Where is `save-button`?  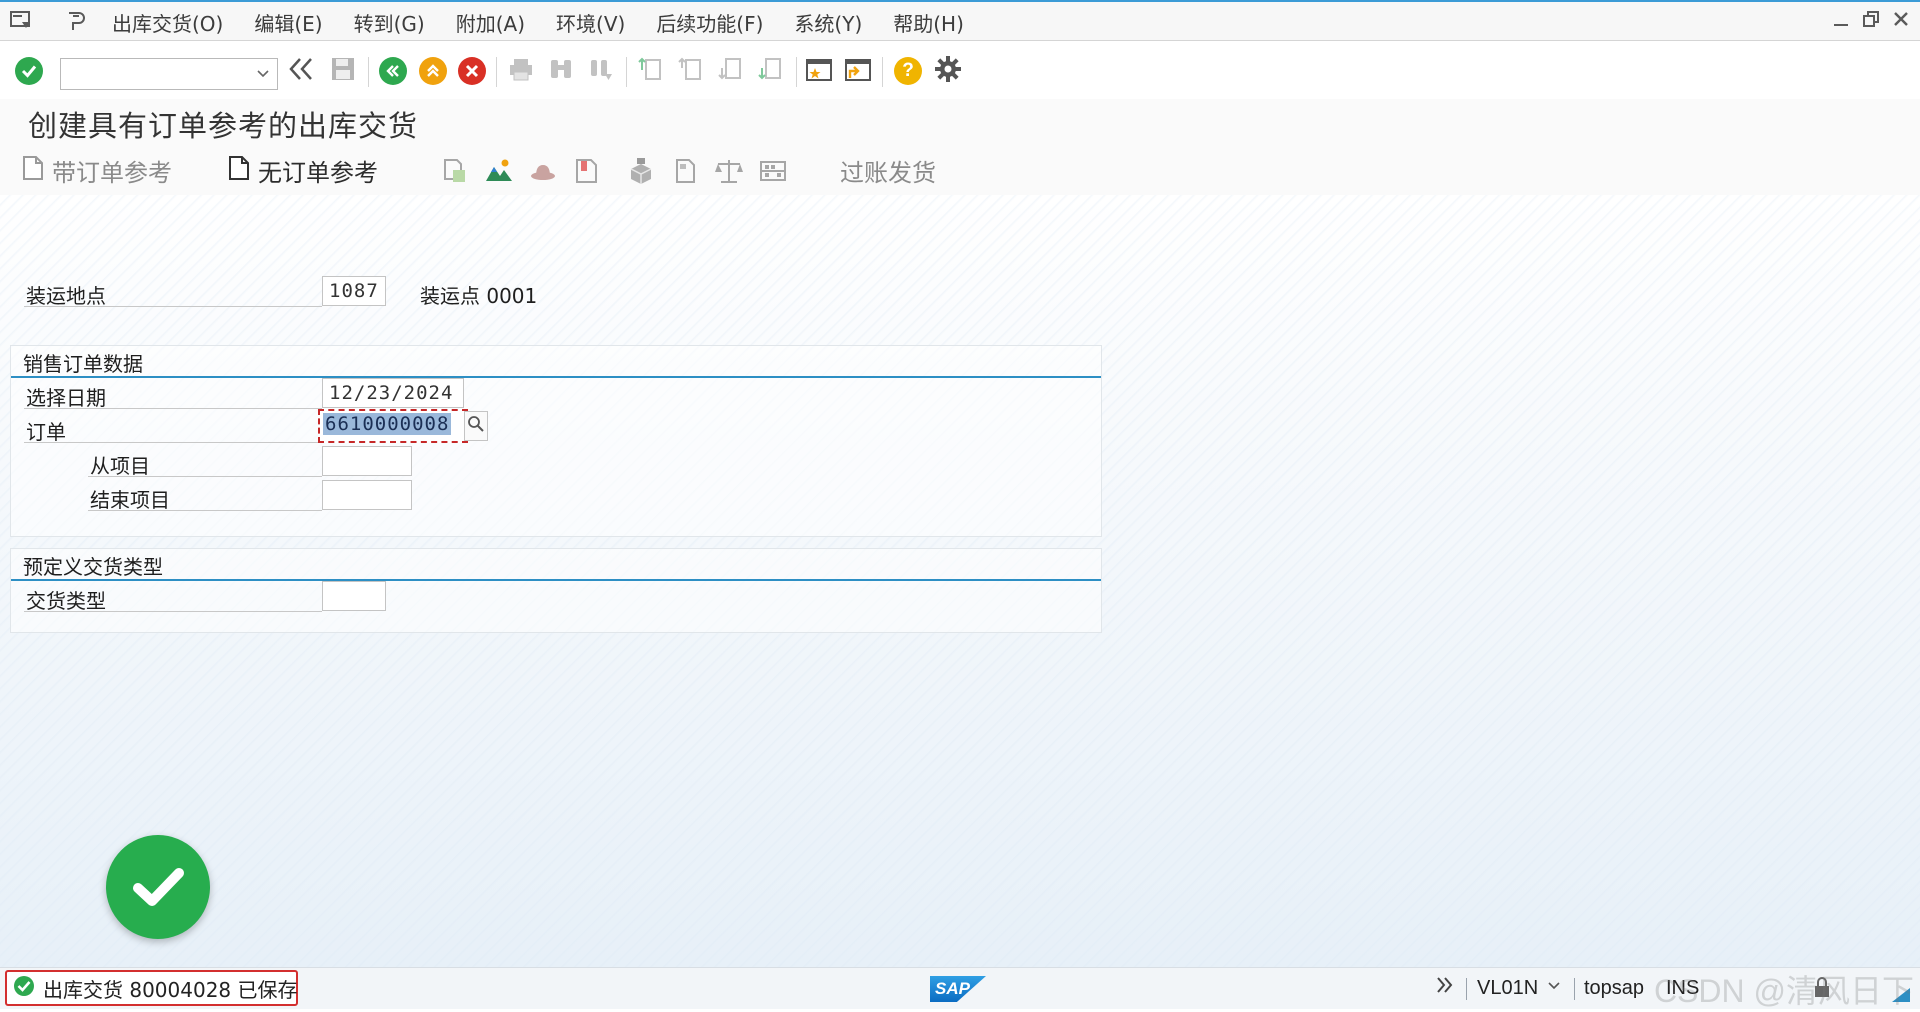 save-button is located at coordinates (343, 71).